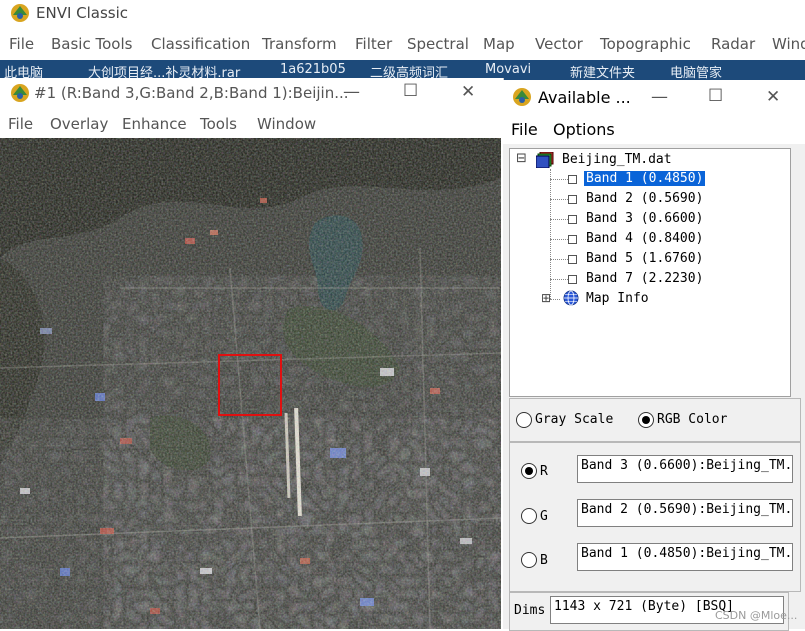  Describe the element at coordinates (692, 419) in the screenshot. I see `rgb-color-label: RGB Color` at that location.